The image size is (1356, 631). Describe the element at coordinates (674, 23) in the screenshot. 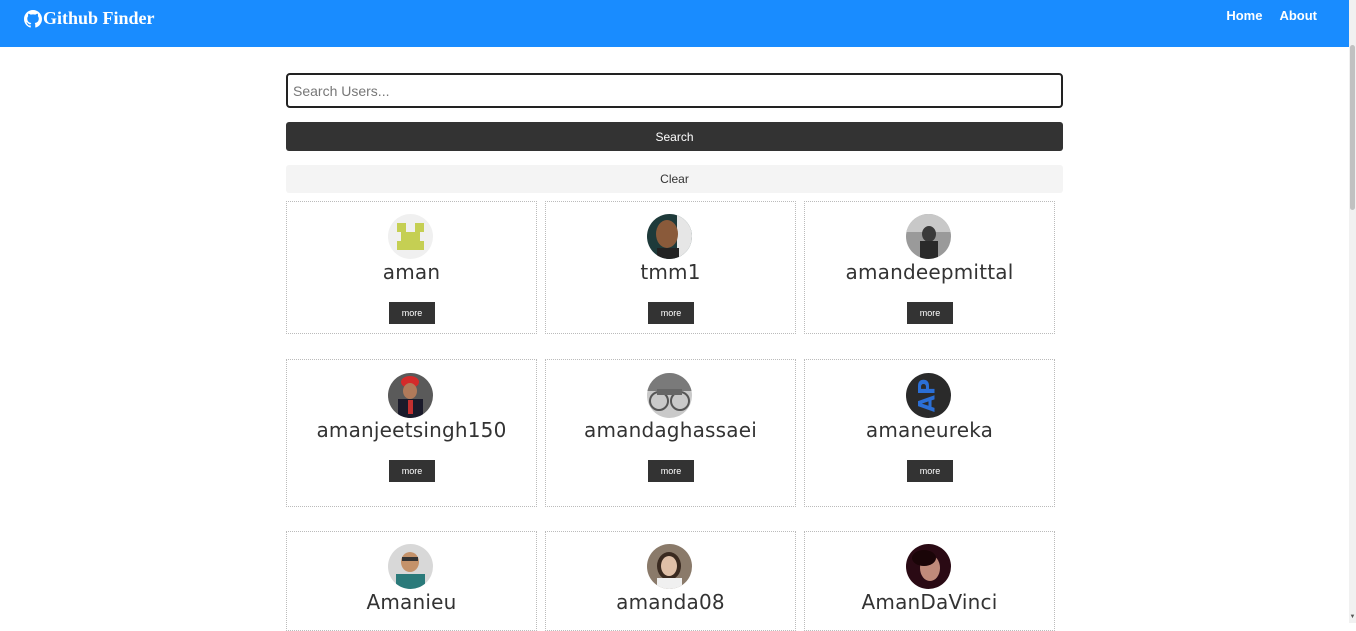

I see `navbar: Github Finder Home About` at that location.